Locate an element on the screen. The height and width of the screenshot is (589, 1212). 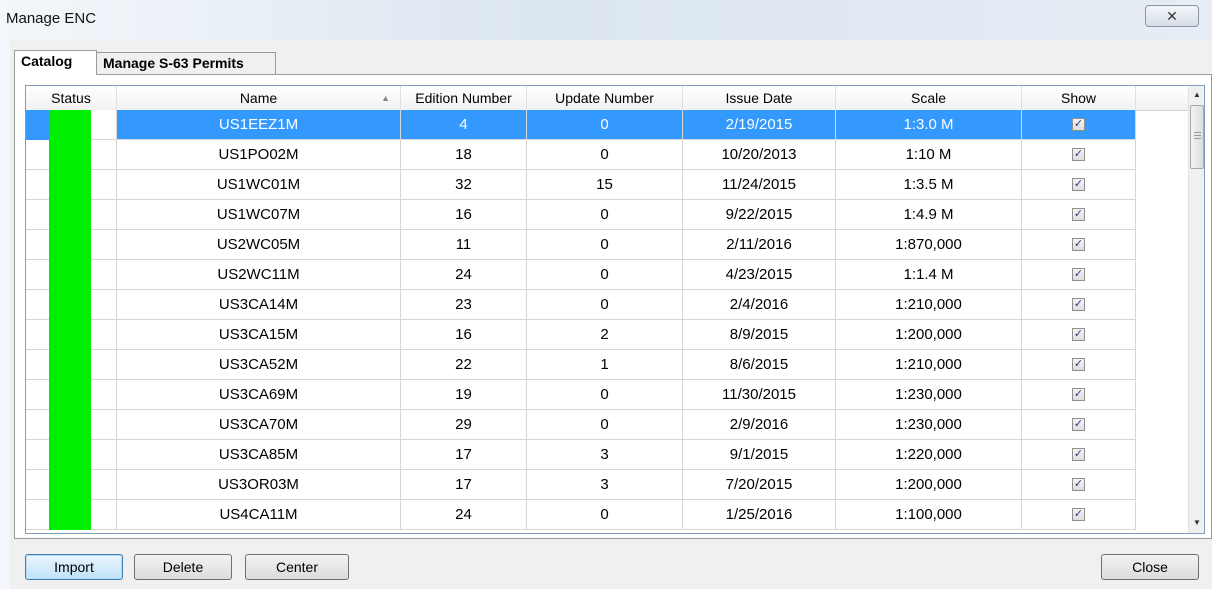
issue-date-cell: 1/25/2016 is located at coordinates (759, 515).